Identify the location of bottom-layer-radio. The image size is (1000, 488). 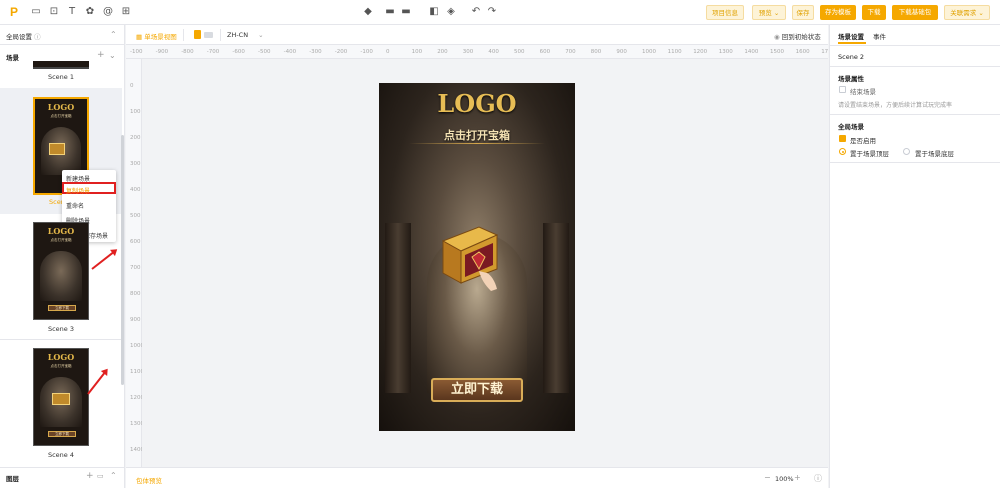
(906, 151).